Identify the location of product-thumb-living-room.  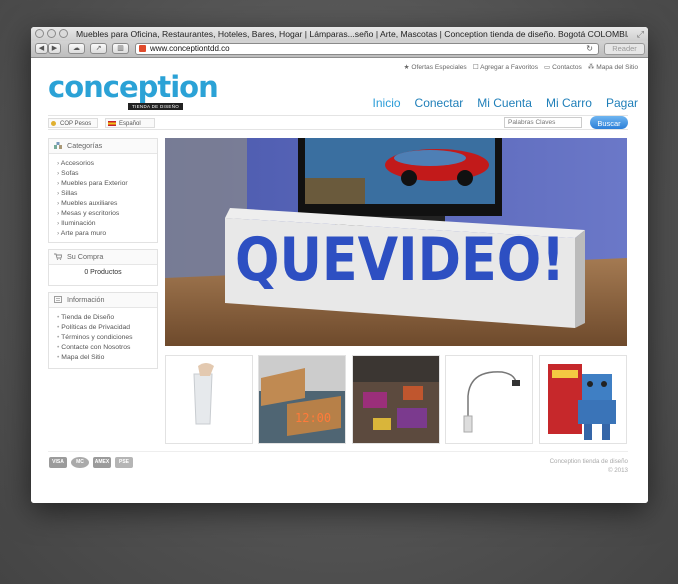
(396, 399).